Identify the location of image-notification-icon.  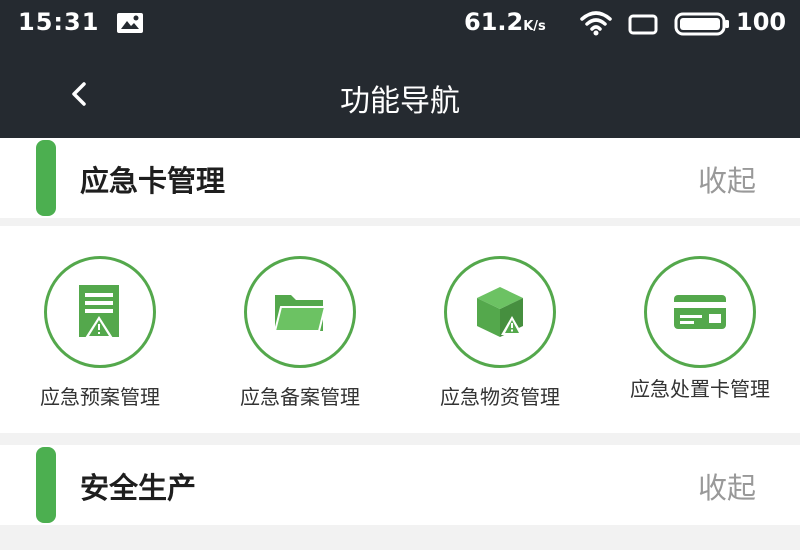
(130, 23).